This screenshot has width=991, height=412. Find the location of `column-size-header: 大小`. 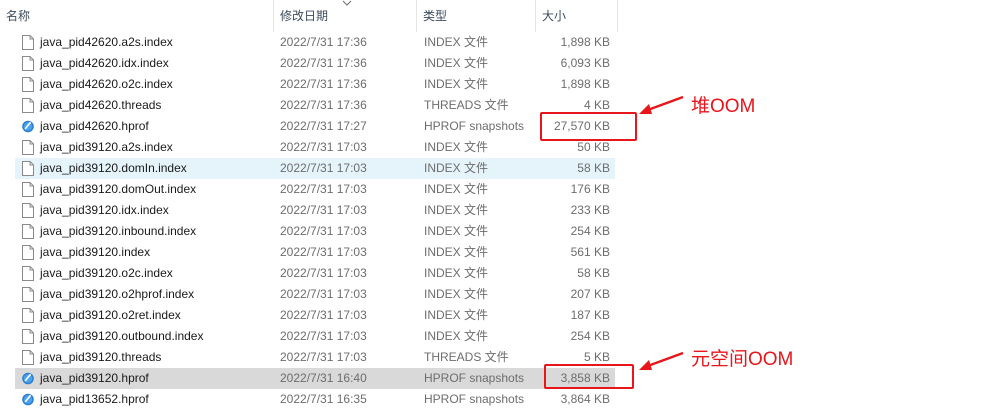

column-size-header: 大小 is located at coordinates (576, 16).